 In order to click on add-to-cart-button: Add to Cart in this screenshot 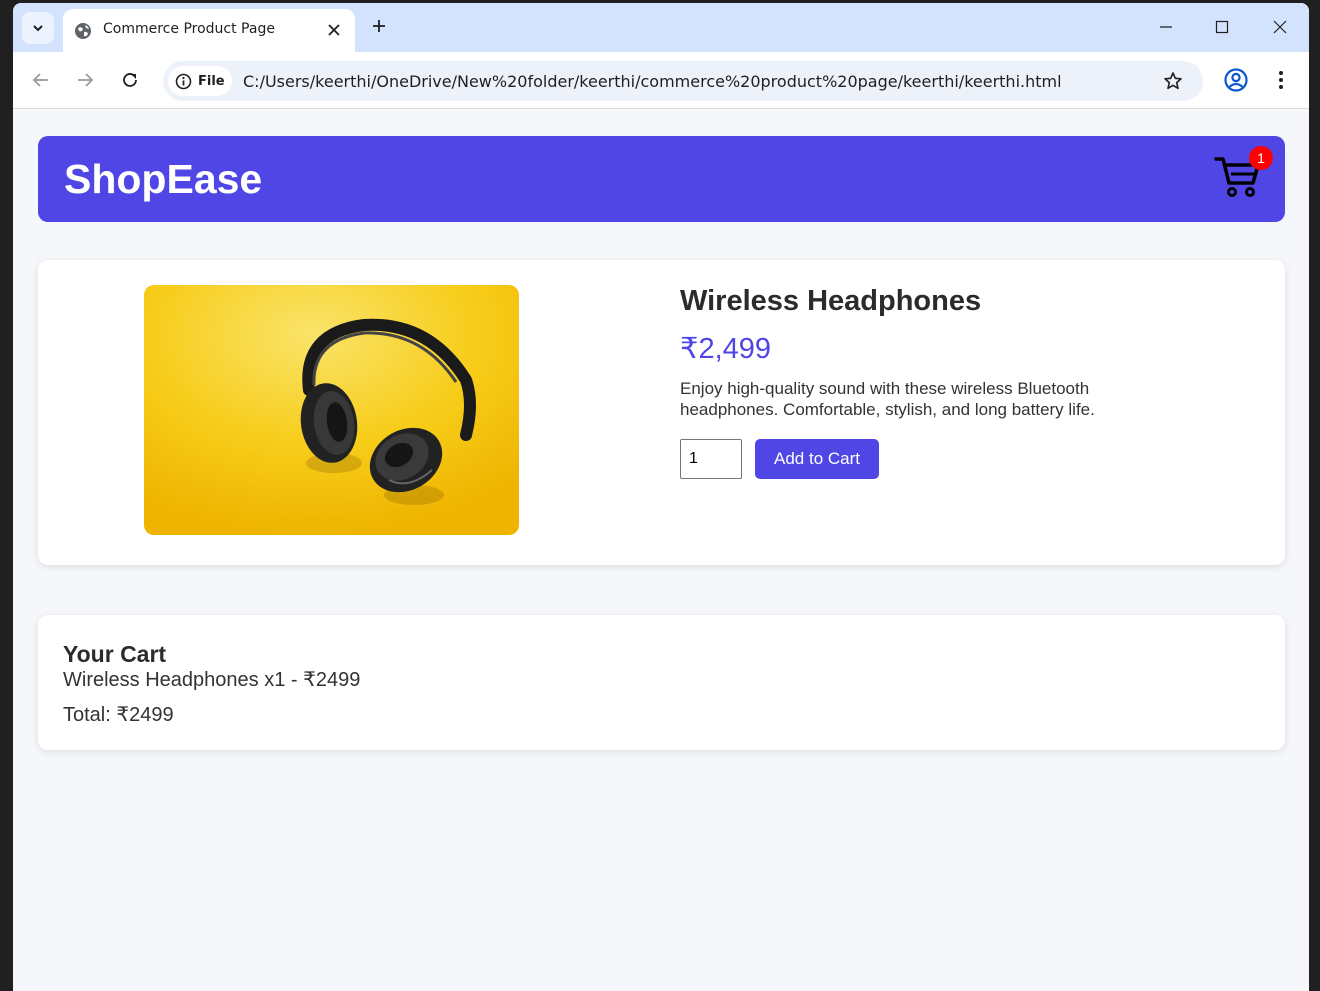, I will do `click(817, 459)`.